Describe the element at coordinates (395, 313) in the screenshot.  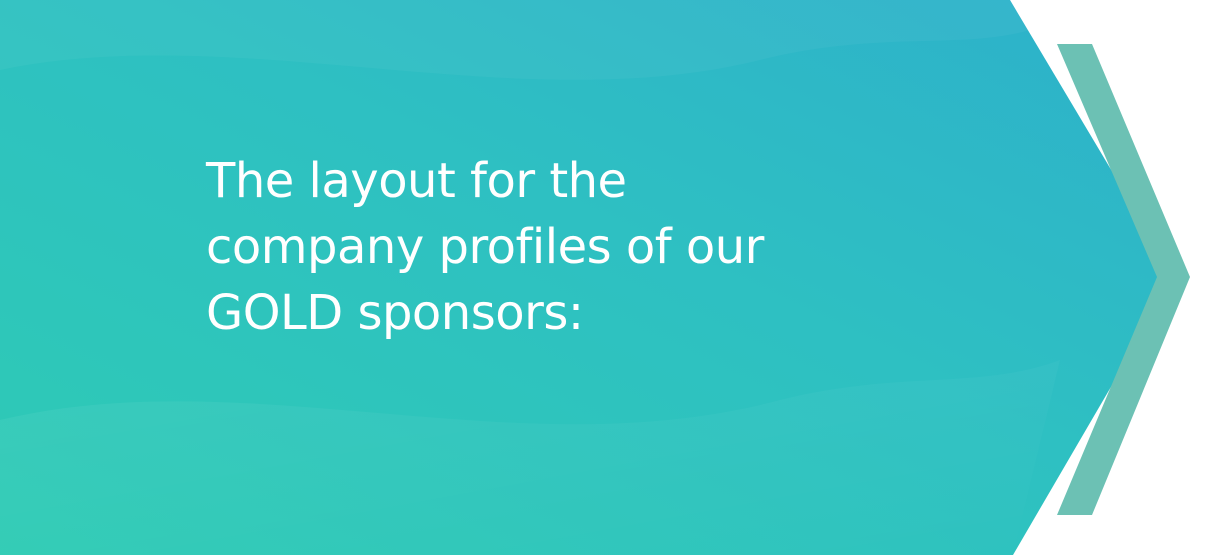
I see `headline-line-3: GOLD sponsors:` at that location.